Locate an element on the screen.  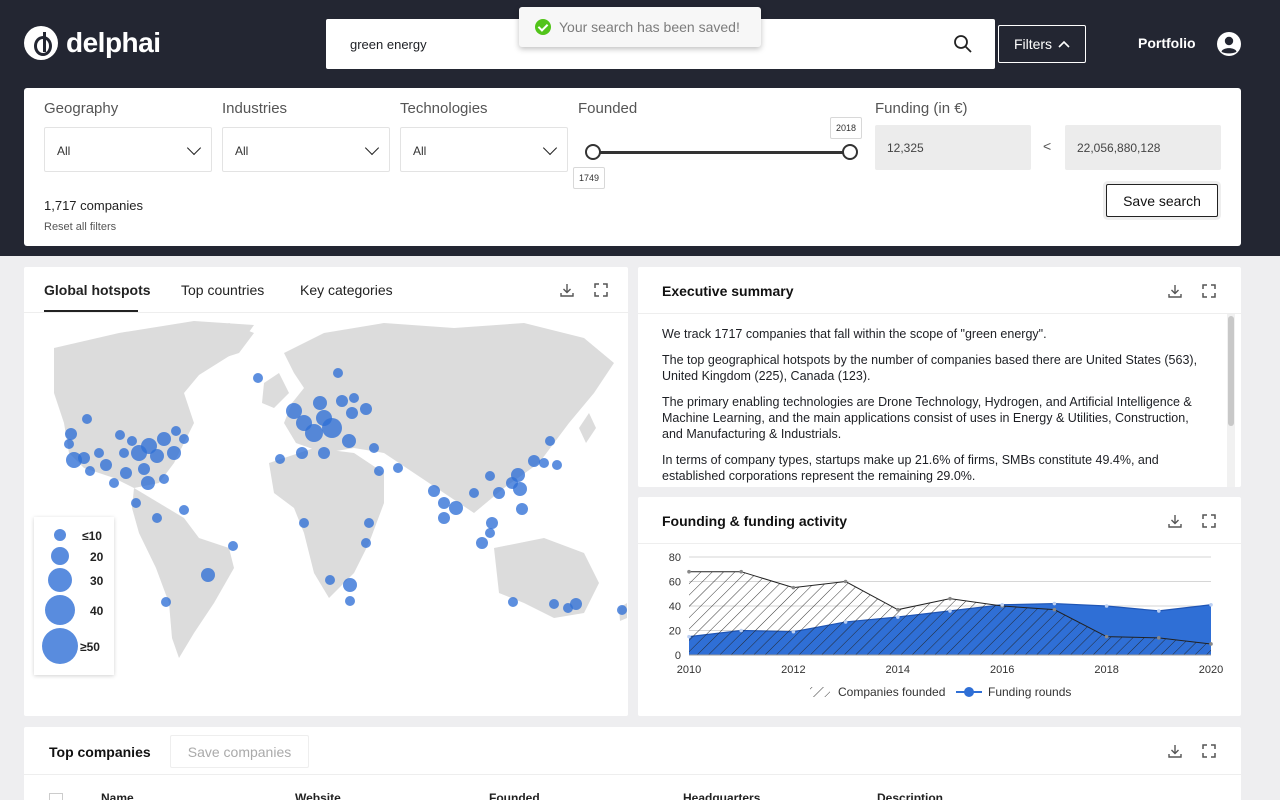
executive-summary-title: Executive summary is located at coordinates (728, 291).